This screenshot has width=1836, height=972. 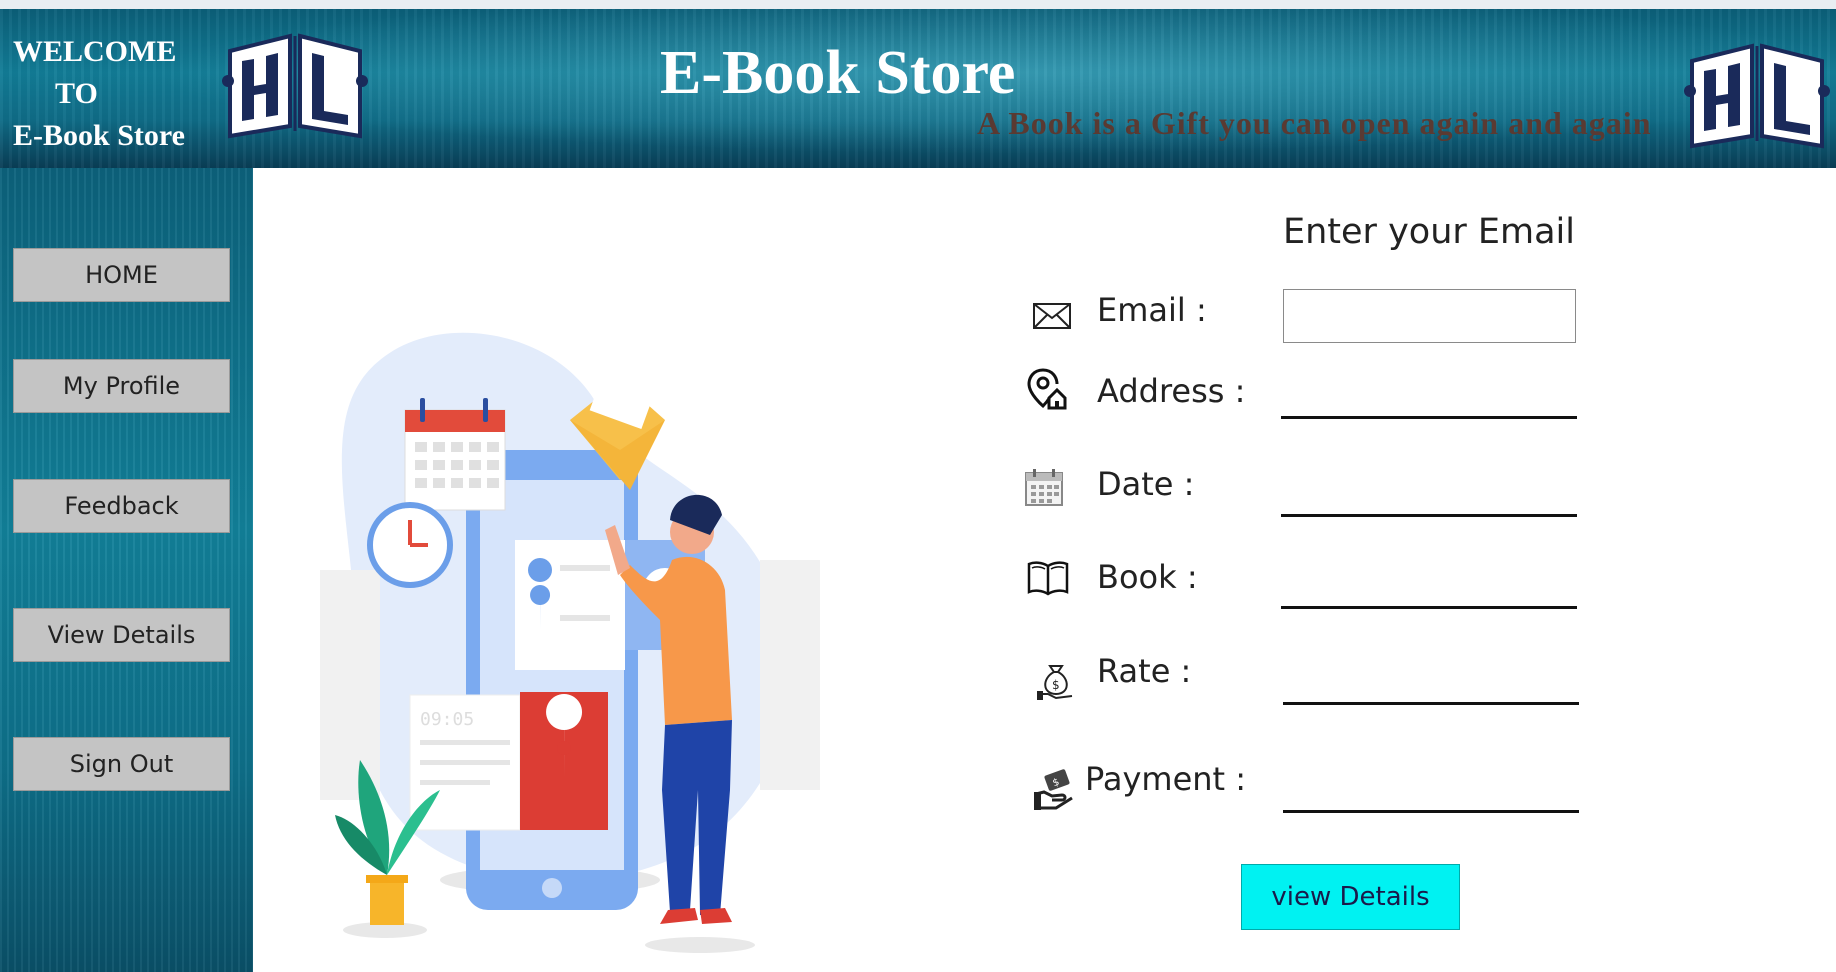 I want to click on book-label: Book :, so click(x=1147, y=577).